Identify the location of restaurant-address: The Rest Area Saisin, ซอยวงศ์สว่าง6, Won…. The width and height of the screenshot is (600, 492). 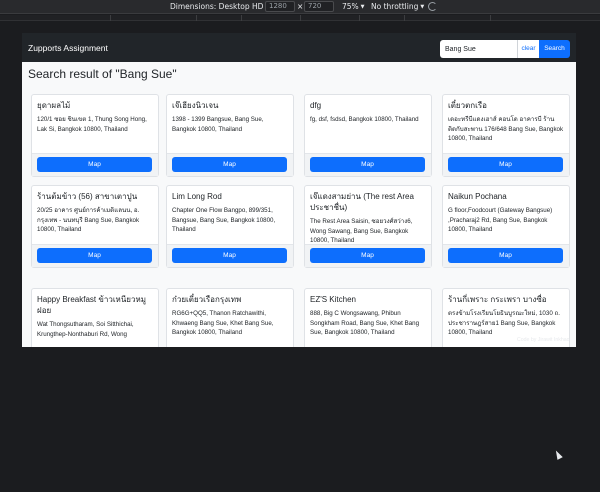
(361, 231).